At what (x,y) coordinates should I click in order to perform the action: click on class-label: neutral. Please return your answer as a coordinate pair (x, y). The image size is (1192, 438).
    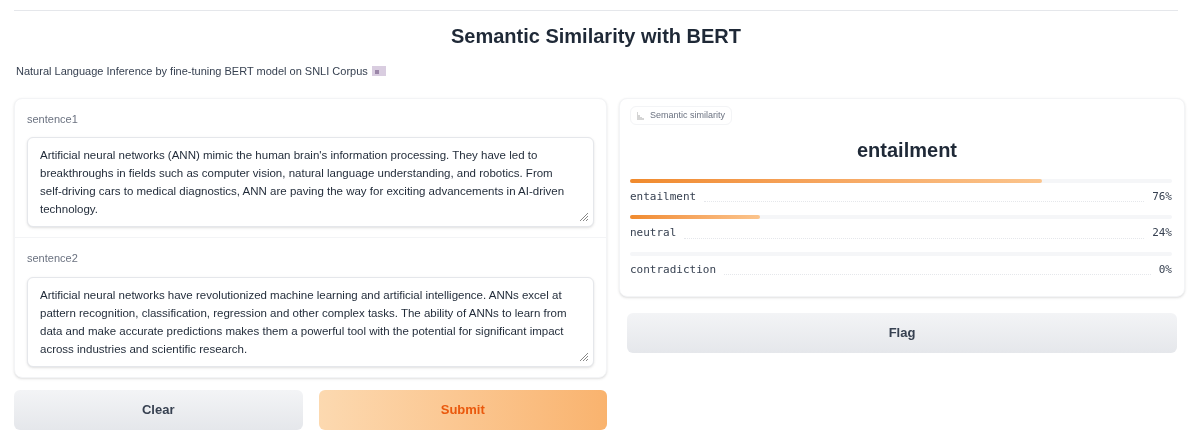
    Looking at the image, I should click on (653, 233).